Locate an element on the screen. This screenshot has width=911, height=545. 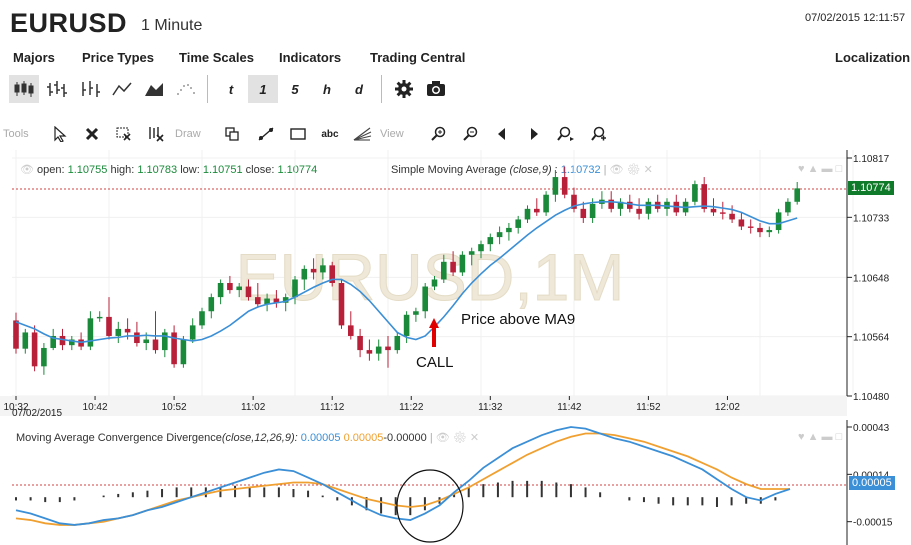
menu-price-types: Price Types is located at coordinates (118, 57).